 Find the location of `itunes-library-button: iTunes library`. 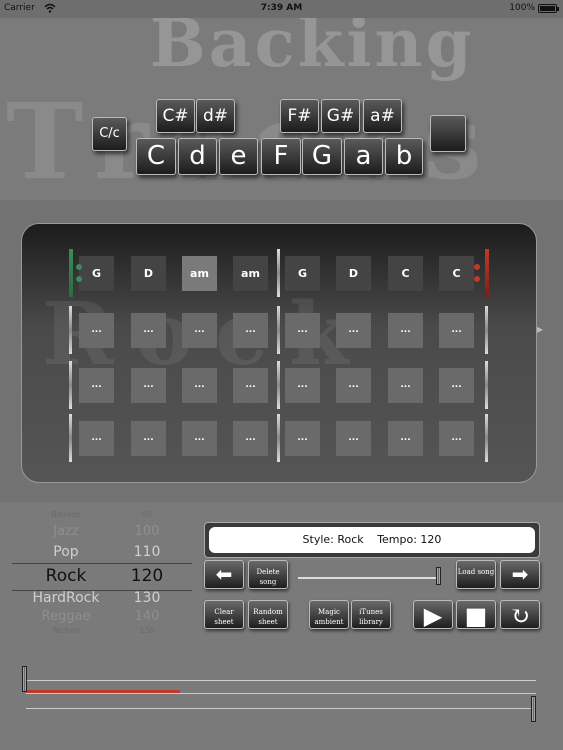

itunes-library-button: iTunes library is located at coordinates (371, 614).